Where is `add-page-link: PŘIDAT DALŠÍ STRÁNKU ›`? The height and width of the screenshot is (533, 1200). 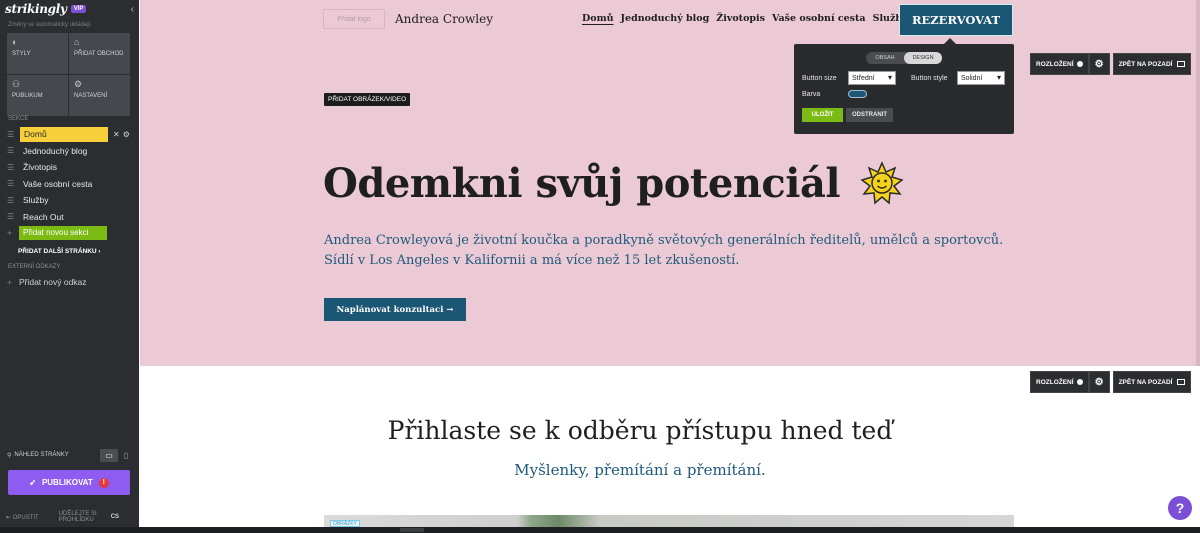
add-page-link: PŘIDAT DALŠÍ STRÁNKU › is located at coordinates (59, 251).